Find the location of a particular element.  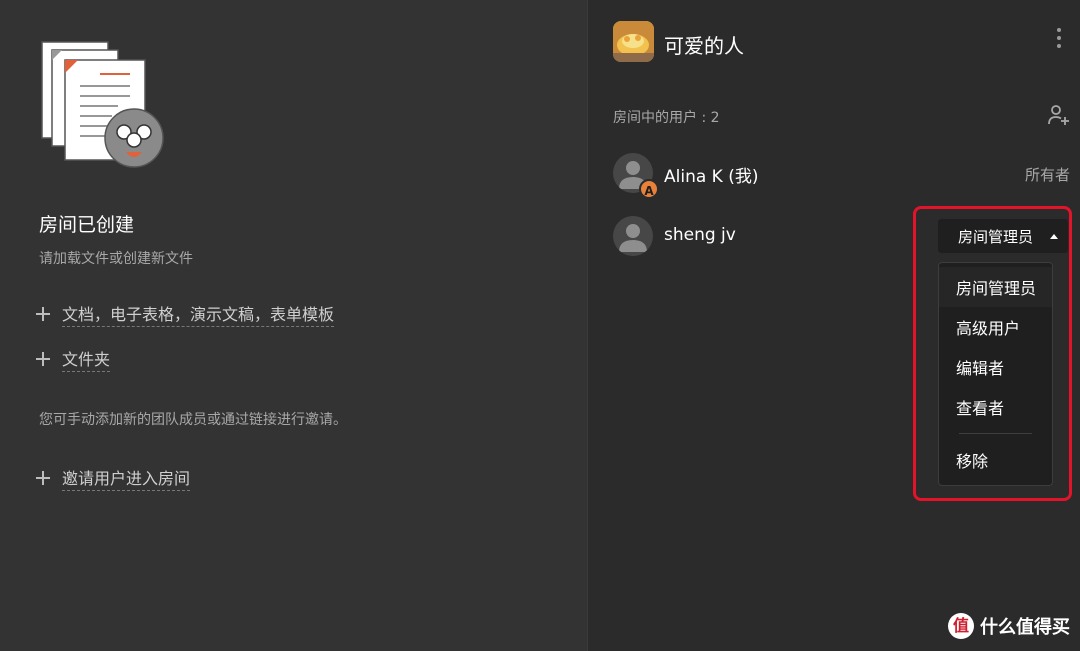

create-folder-action: 文件夹 is located at coordinates (73, 359).